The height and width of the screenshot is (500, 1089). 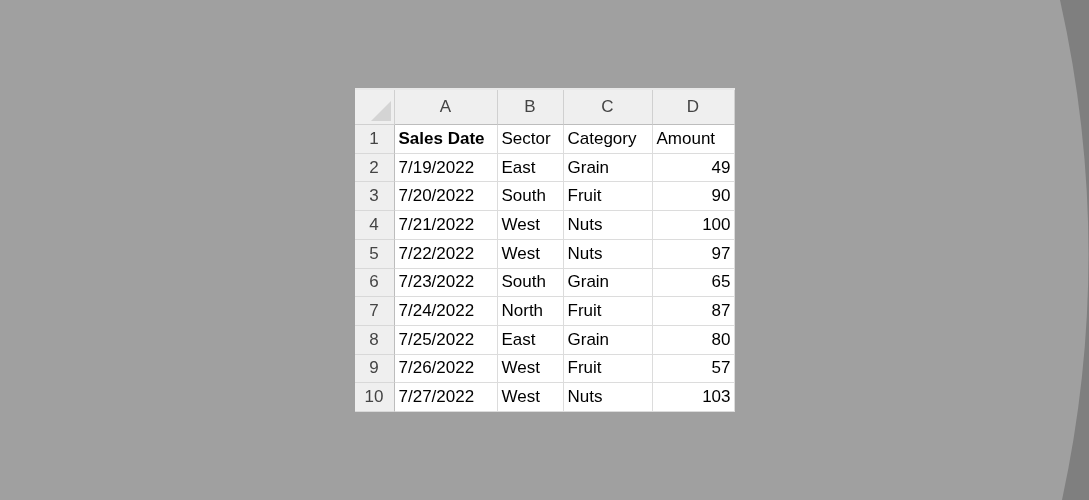 What do you see at coordinates (530, 311) in the screenshot?
I see `table-cell: North` at bounding box center [530, 311].